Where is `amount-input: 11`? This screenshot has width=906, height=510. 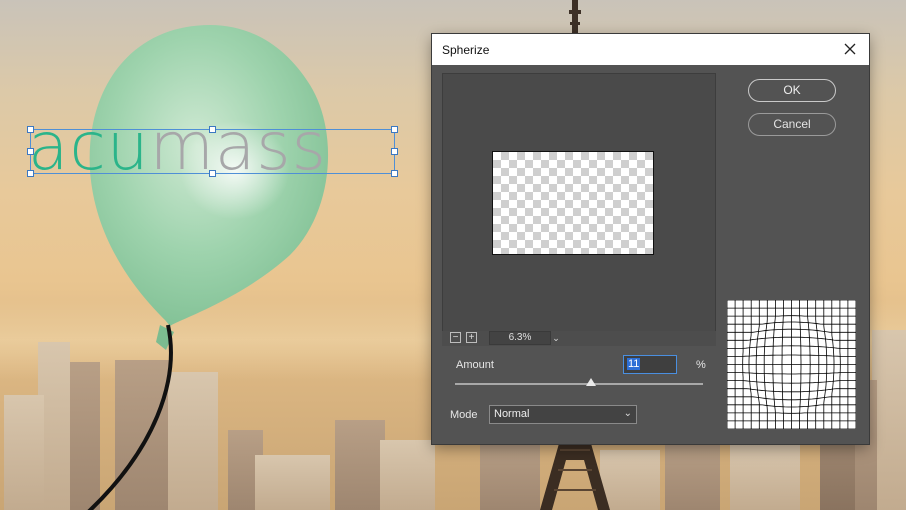 amount-input: 11 is located at coordinates (650, 364).